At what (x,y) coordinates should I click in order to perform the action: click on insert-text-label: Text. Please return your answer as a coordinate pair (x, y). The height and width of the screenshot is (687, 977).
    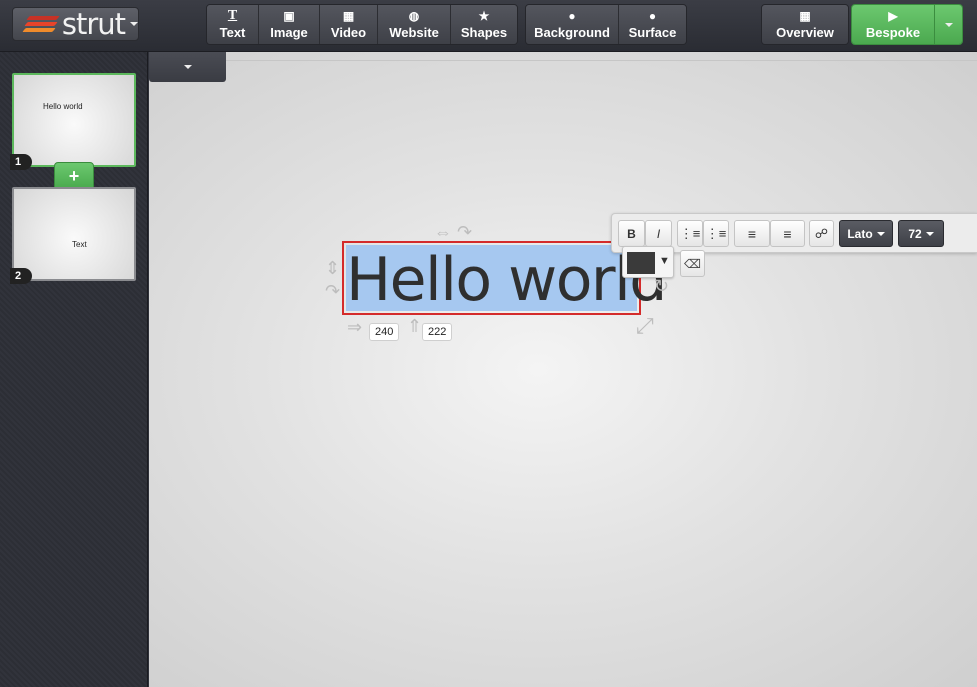
    Looking at the image, I should click on (232, 32).